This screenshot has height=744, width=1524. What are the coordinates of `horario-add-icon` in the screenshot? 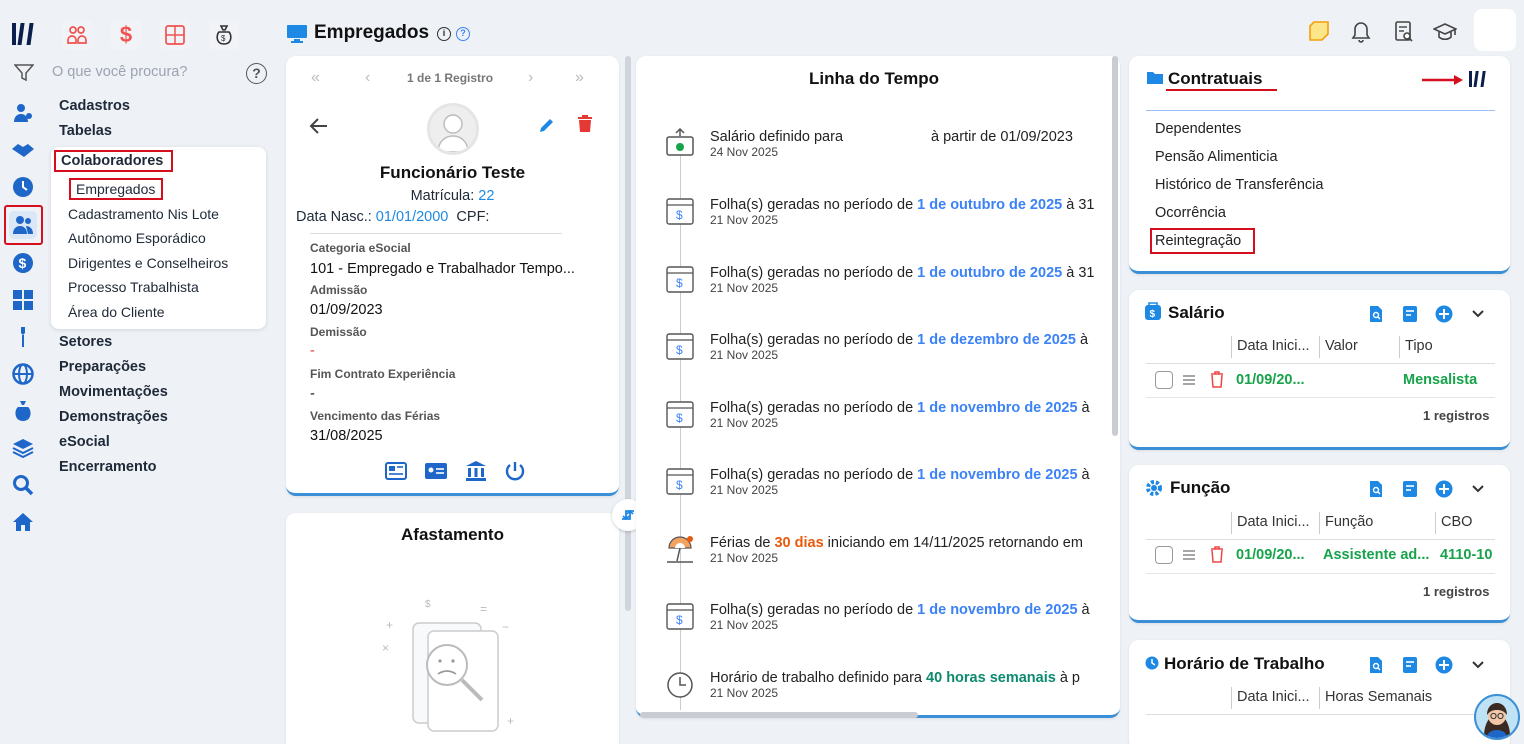 It's located at (1444, 665).